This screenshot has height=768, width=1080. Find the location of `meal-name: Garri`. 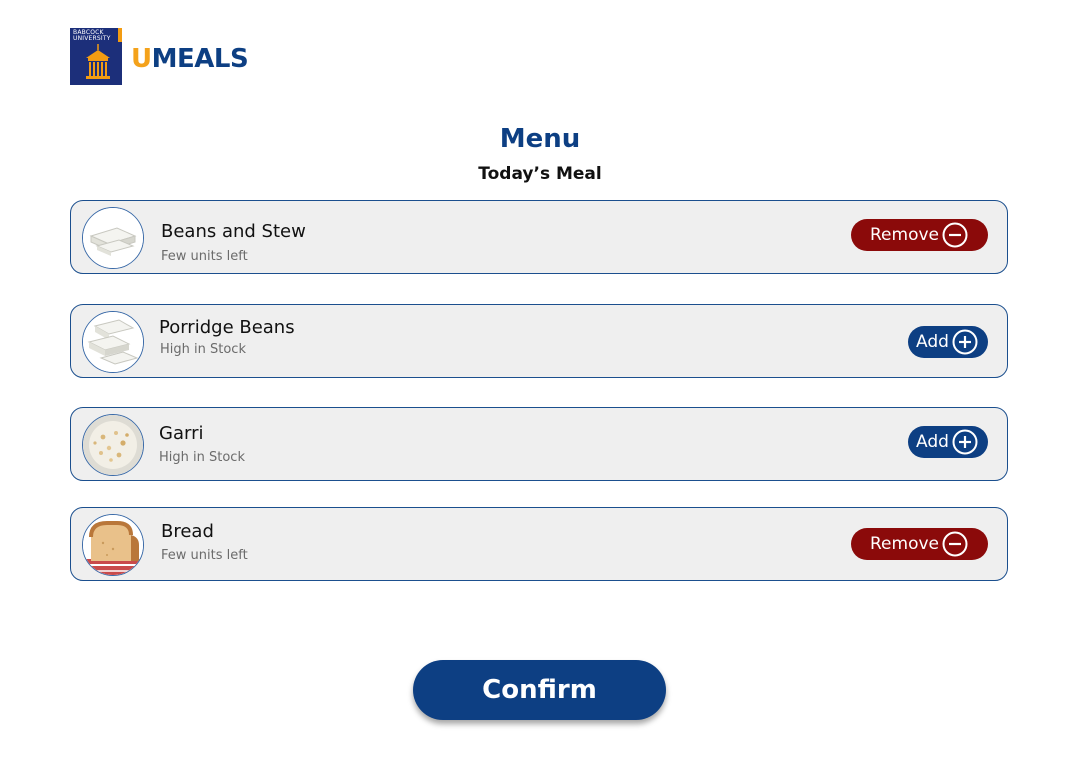

meal-name: Garri is located at coordinates (181, 433).